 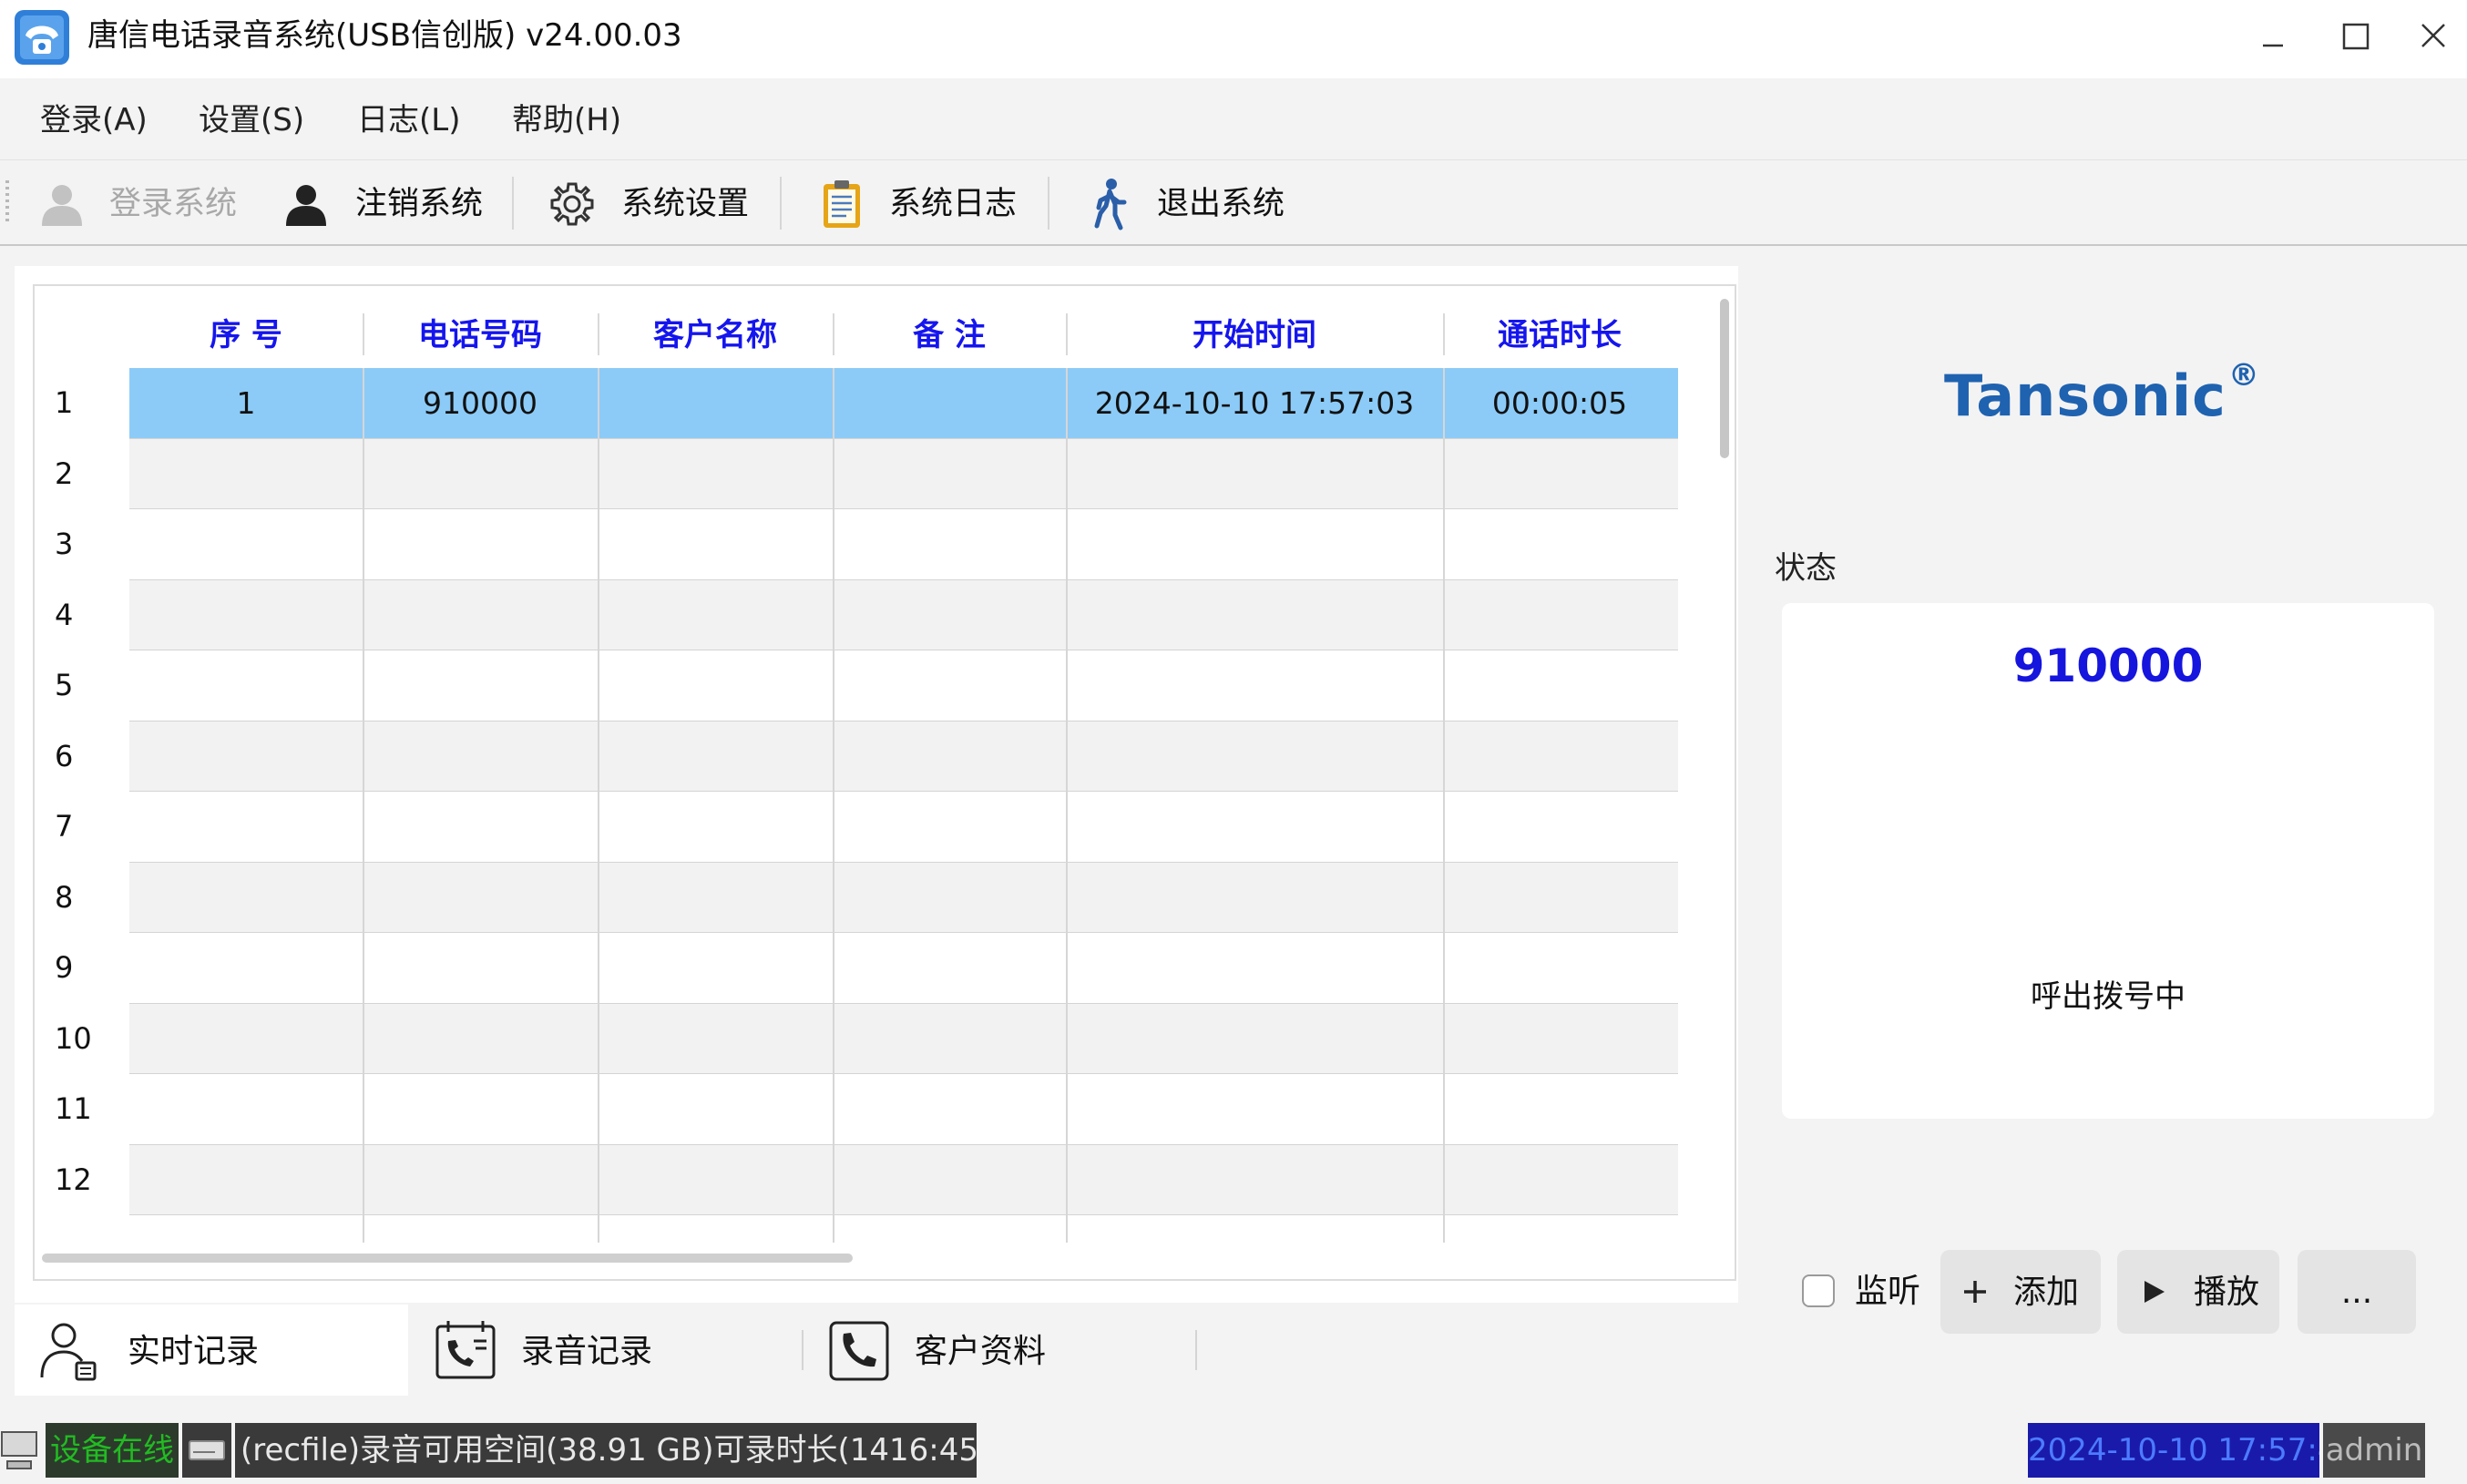 I want to click on computer-icon, so click(x=19, y=1450).